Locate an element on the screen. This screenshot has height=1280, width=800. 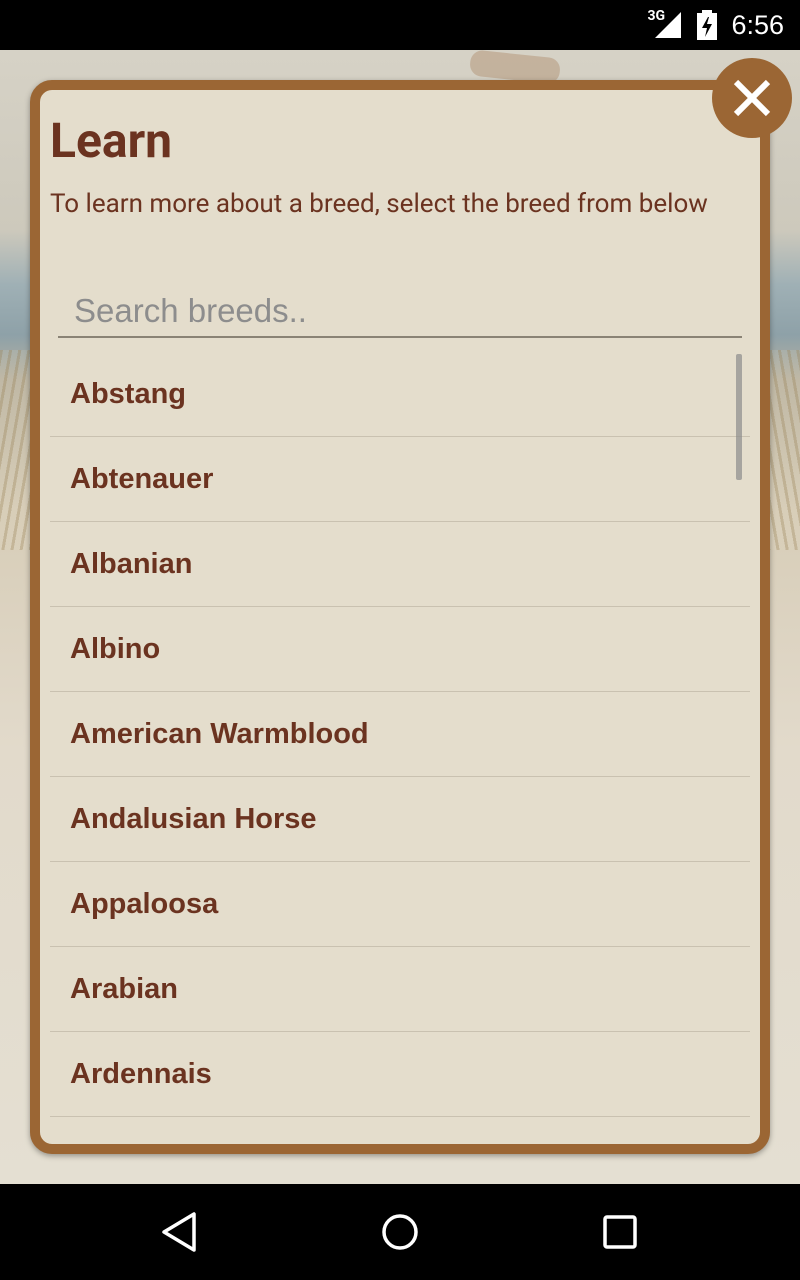
recents-icon is located at coordinates (620, 1232).